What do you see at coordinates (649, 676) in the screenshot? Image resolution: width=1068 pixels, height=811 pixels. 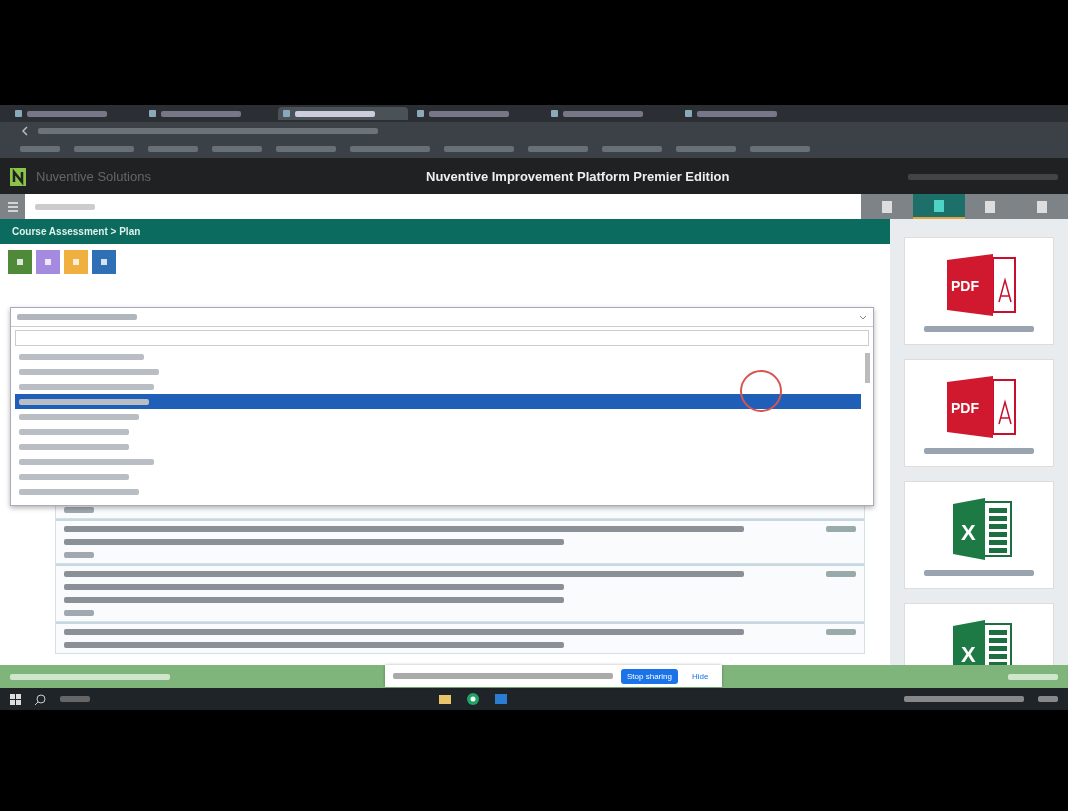 I see `stop-sharing-button: Stop sharing` at bounding box center [649, 676].